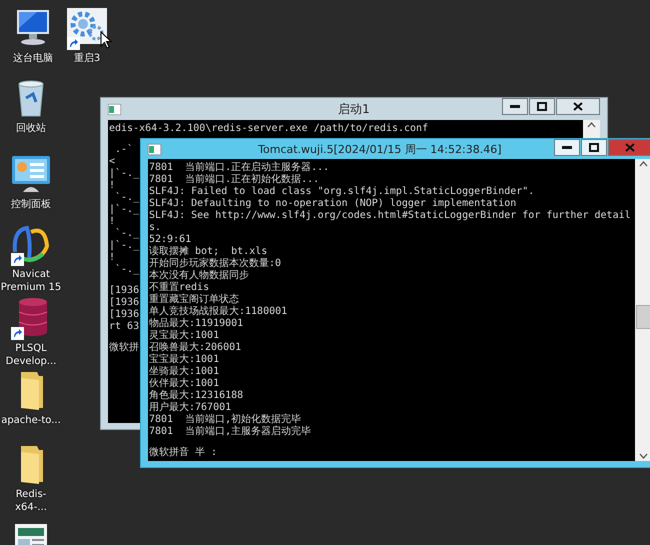 The height and width of the screenshot is (545, 650). I want to click on console-line: 灵宝最大:1001, so click(184, 336).